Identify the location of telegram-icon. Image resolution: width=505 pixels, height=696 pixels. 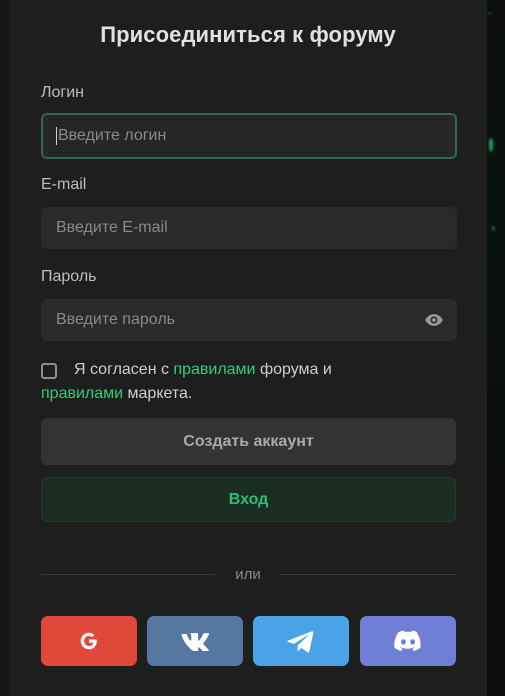
(301, 641).